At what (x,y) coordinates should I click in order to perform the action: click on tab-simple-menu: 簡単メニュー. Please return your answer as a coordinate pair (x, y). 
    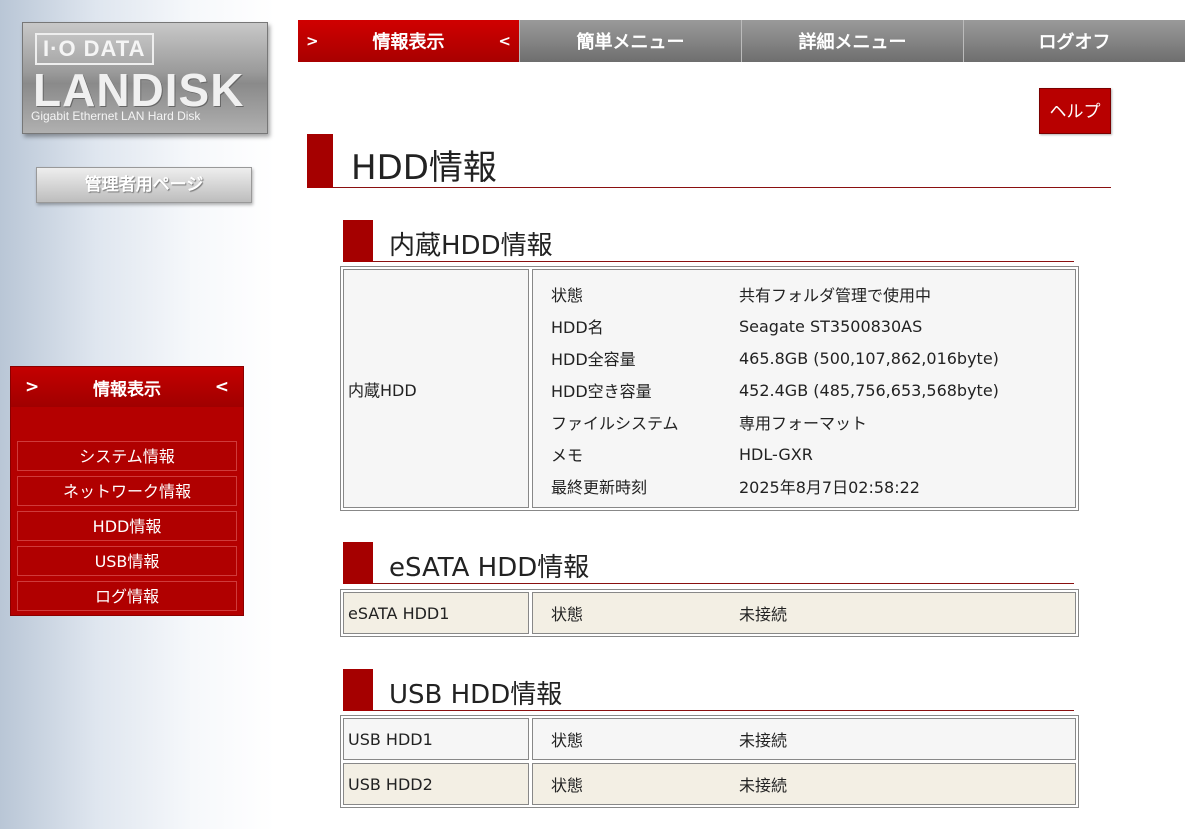
    Looking at the image, I should click on (630, 41).